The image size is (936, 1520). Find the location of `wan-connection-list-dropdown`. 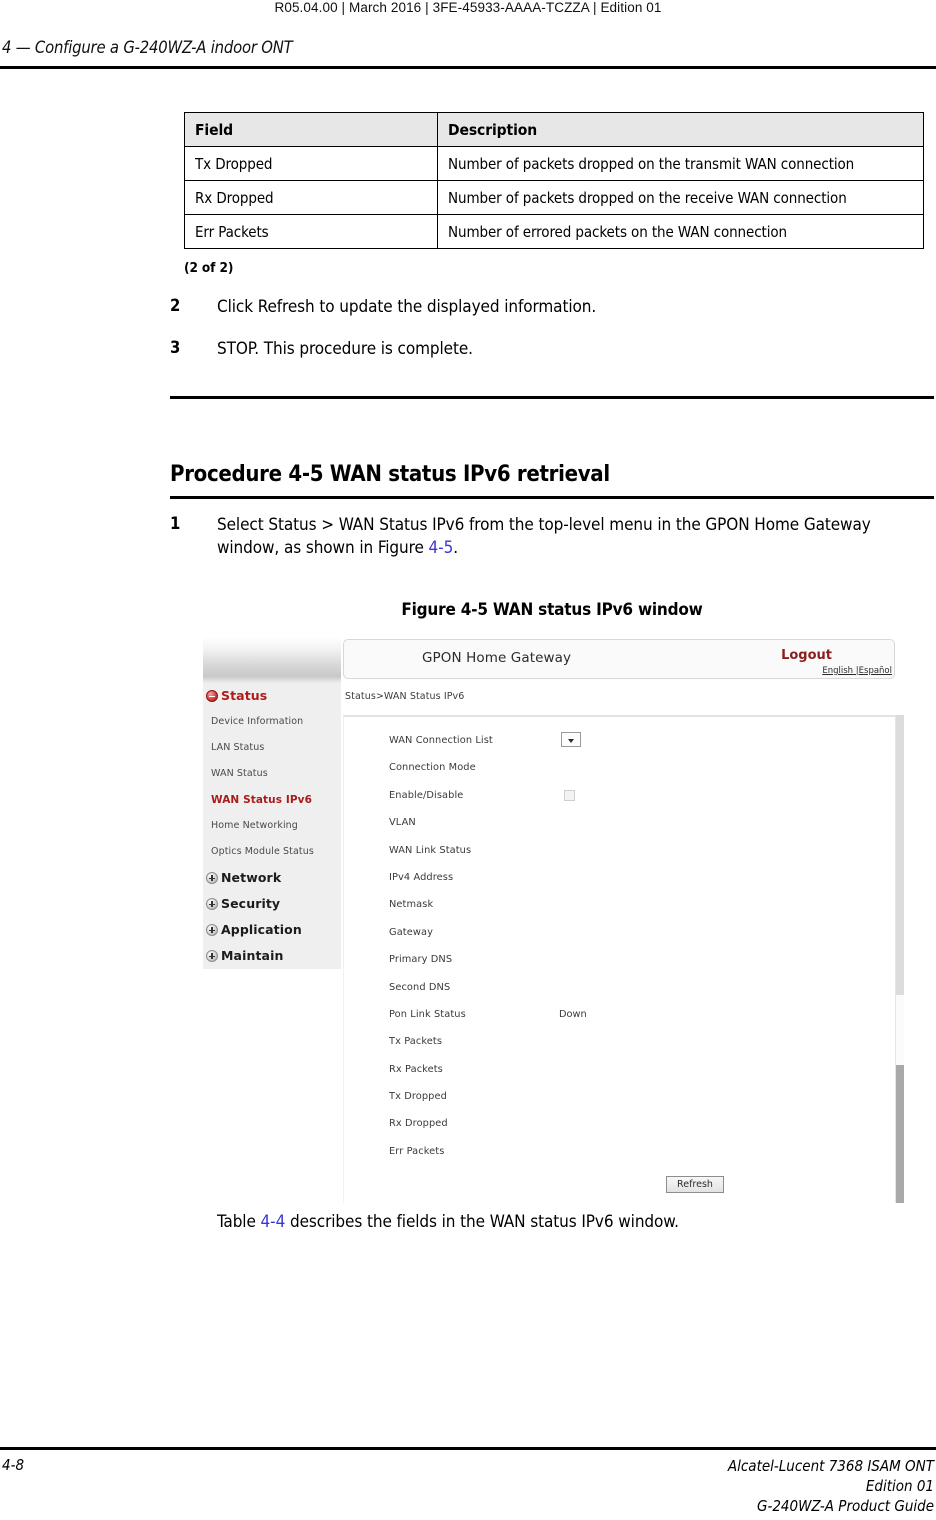

wan-connection-list-dropdown is located at coordinates (571, 739).